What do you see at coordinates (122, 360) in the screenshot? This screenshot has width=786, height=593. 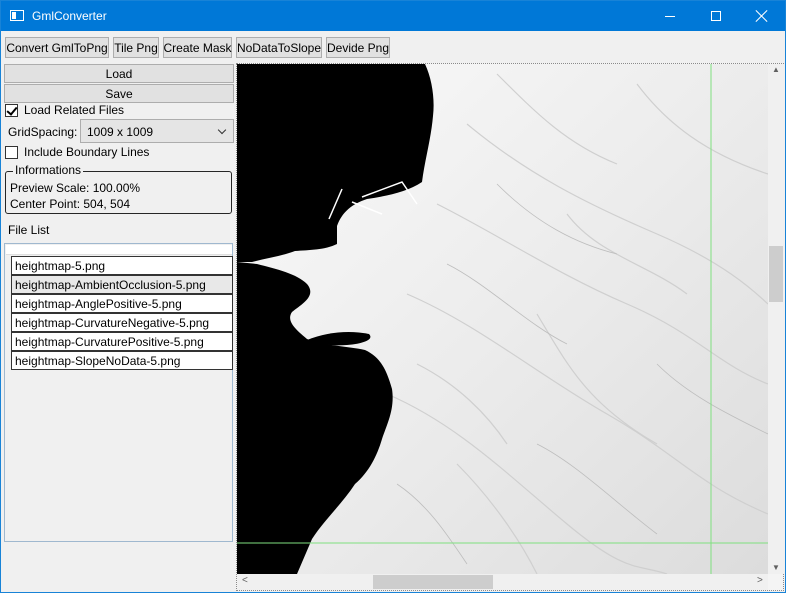 I see `list-item: heightmap-SlopeNoData-5.png` at bounding box center [122, 360].